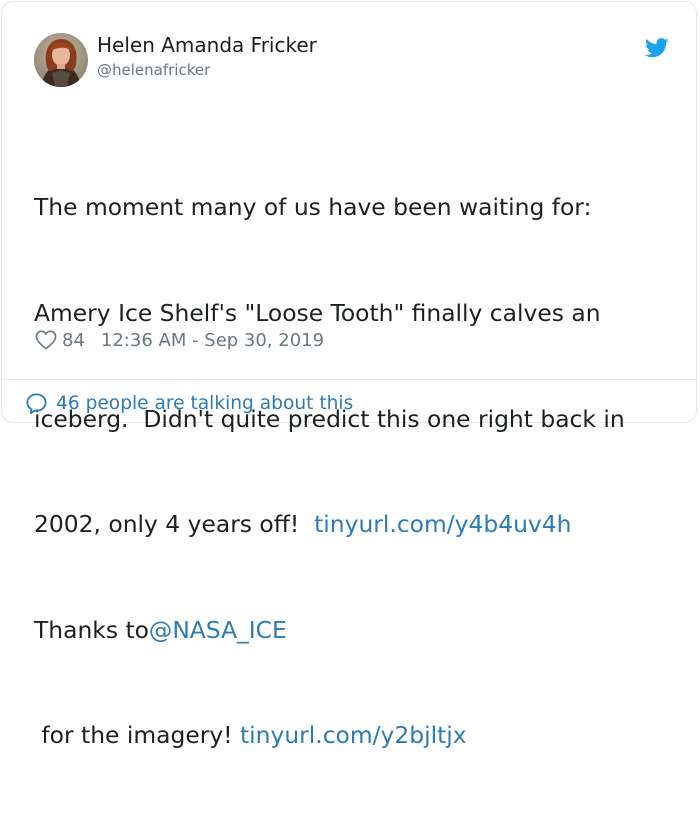 This screenshot has width=700, height=824. I want to click on tweet-timestamp: 12:36 AM - Sep 30, 2019, so click(212, 340).